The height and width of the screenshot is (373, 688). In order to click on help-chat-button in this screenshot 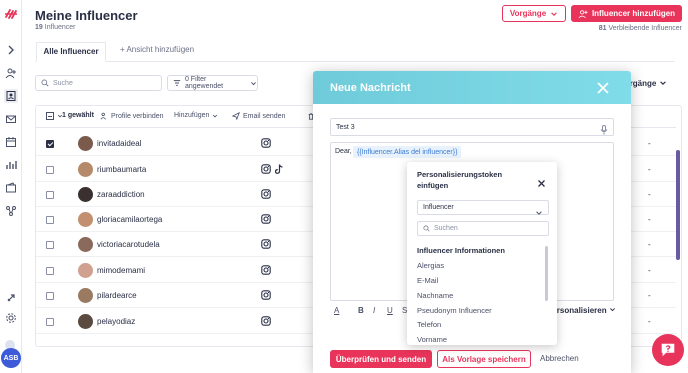, I will do `click(668, 350)`.